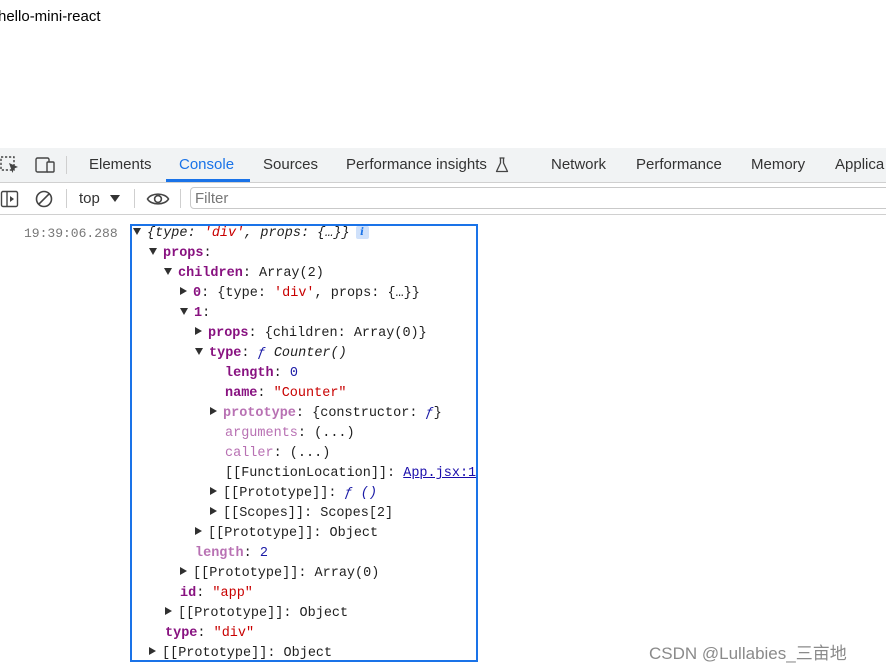 This screenshot has width=886, height=668. What do you see at coordinates (259, 413) in the screenshot?
I see `tree-token: prototype` at bounding box center [259, 413].